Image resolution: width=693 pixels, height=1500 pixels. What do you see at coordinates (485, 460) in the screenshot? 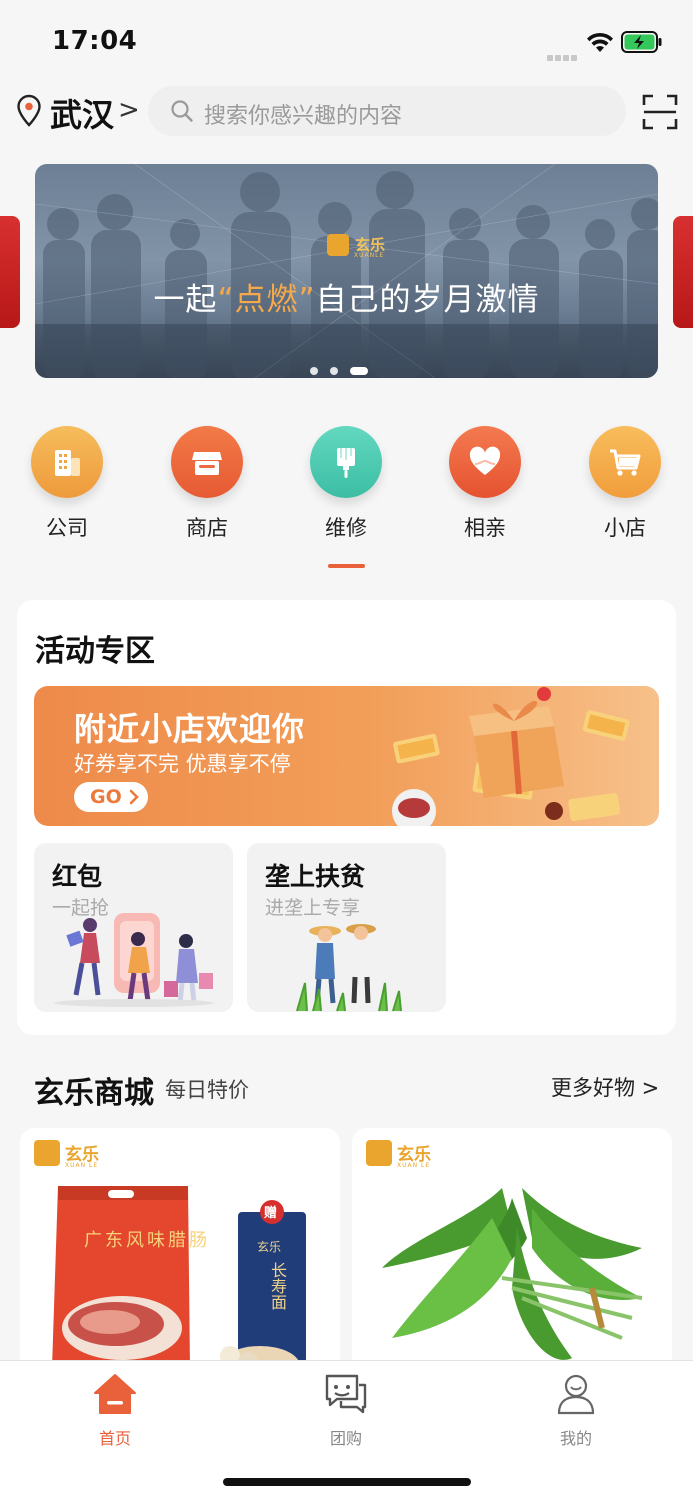
I see `heart-icon` at bounding box center [485, 460].